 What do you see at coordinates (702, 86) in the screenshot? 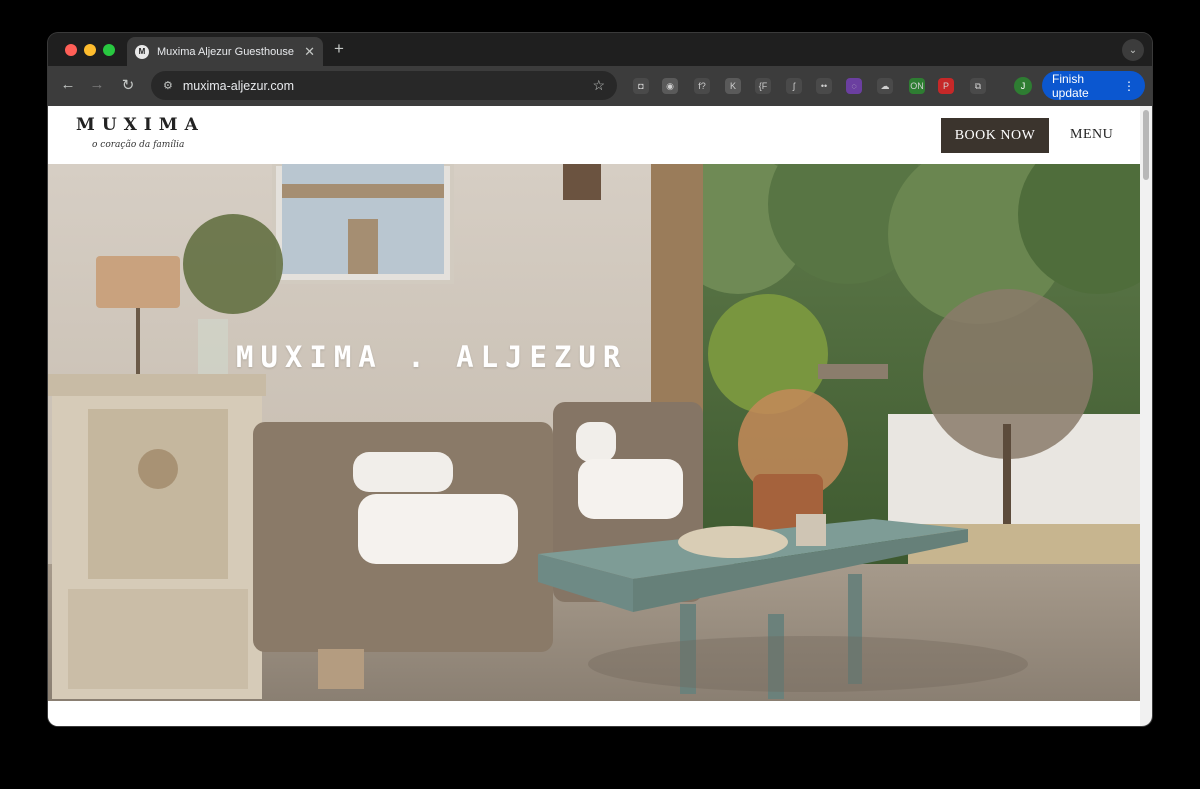
I see `font-ext-icon: f?` at bounding box center [702, 86].